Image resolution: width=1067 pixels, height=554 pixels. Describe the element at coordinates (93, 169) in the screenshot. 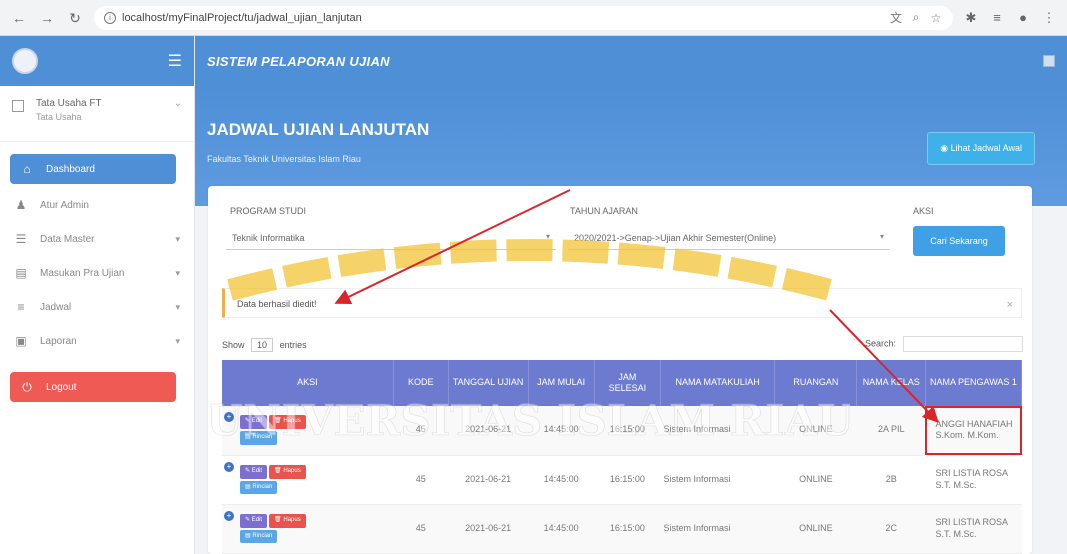

I see `sidebar-item-dashboard: ⌂ Dashboard` at that location.